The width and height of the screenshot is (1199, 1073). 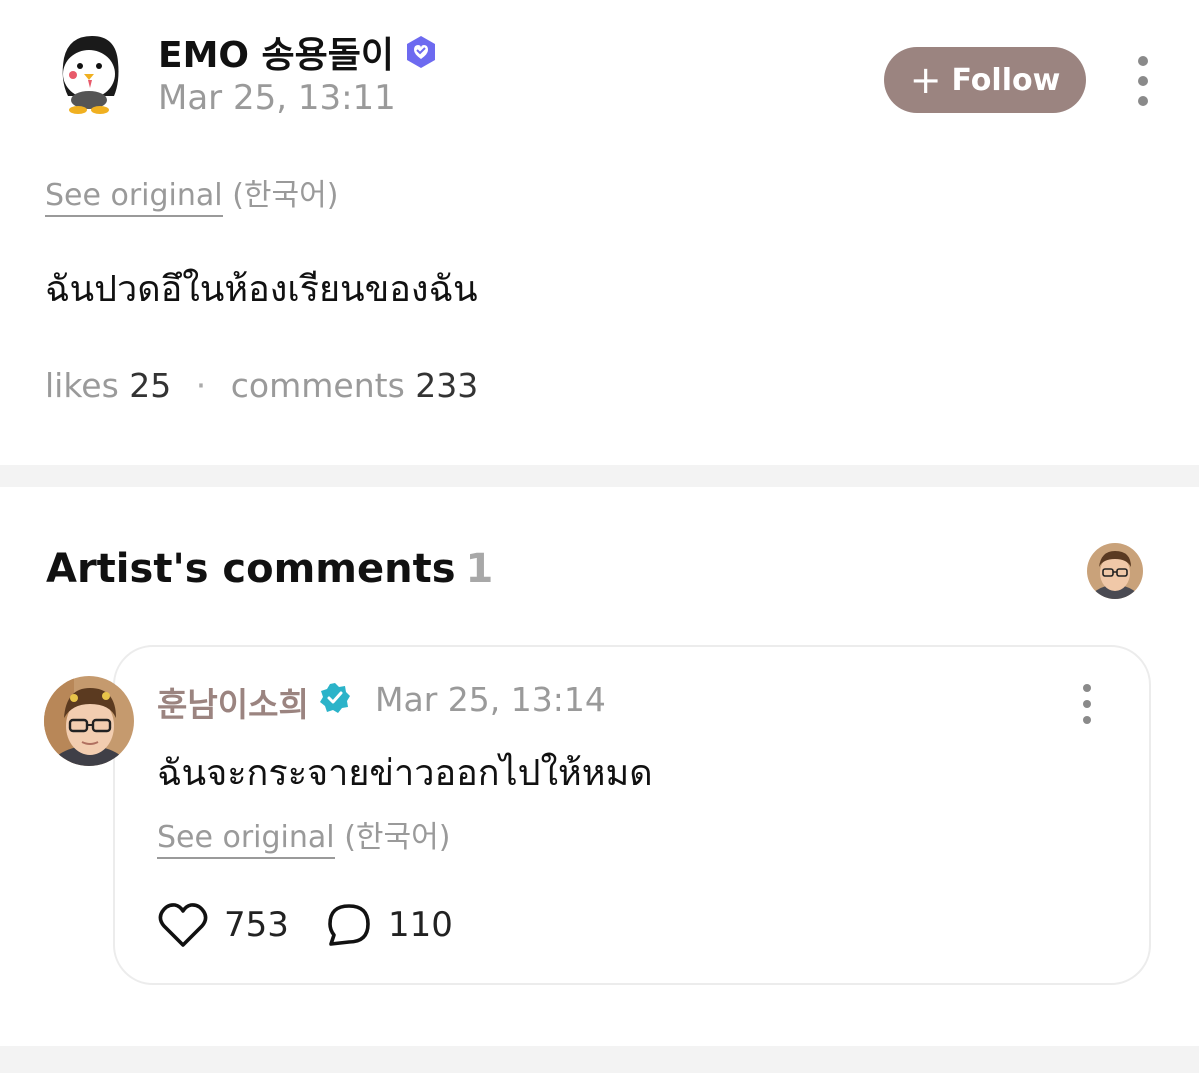 What do you see at coordinates (256, 925) in the screenshot?
I see `like-count: 753` at bounding box center [256, 925].